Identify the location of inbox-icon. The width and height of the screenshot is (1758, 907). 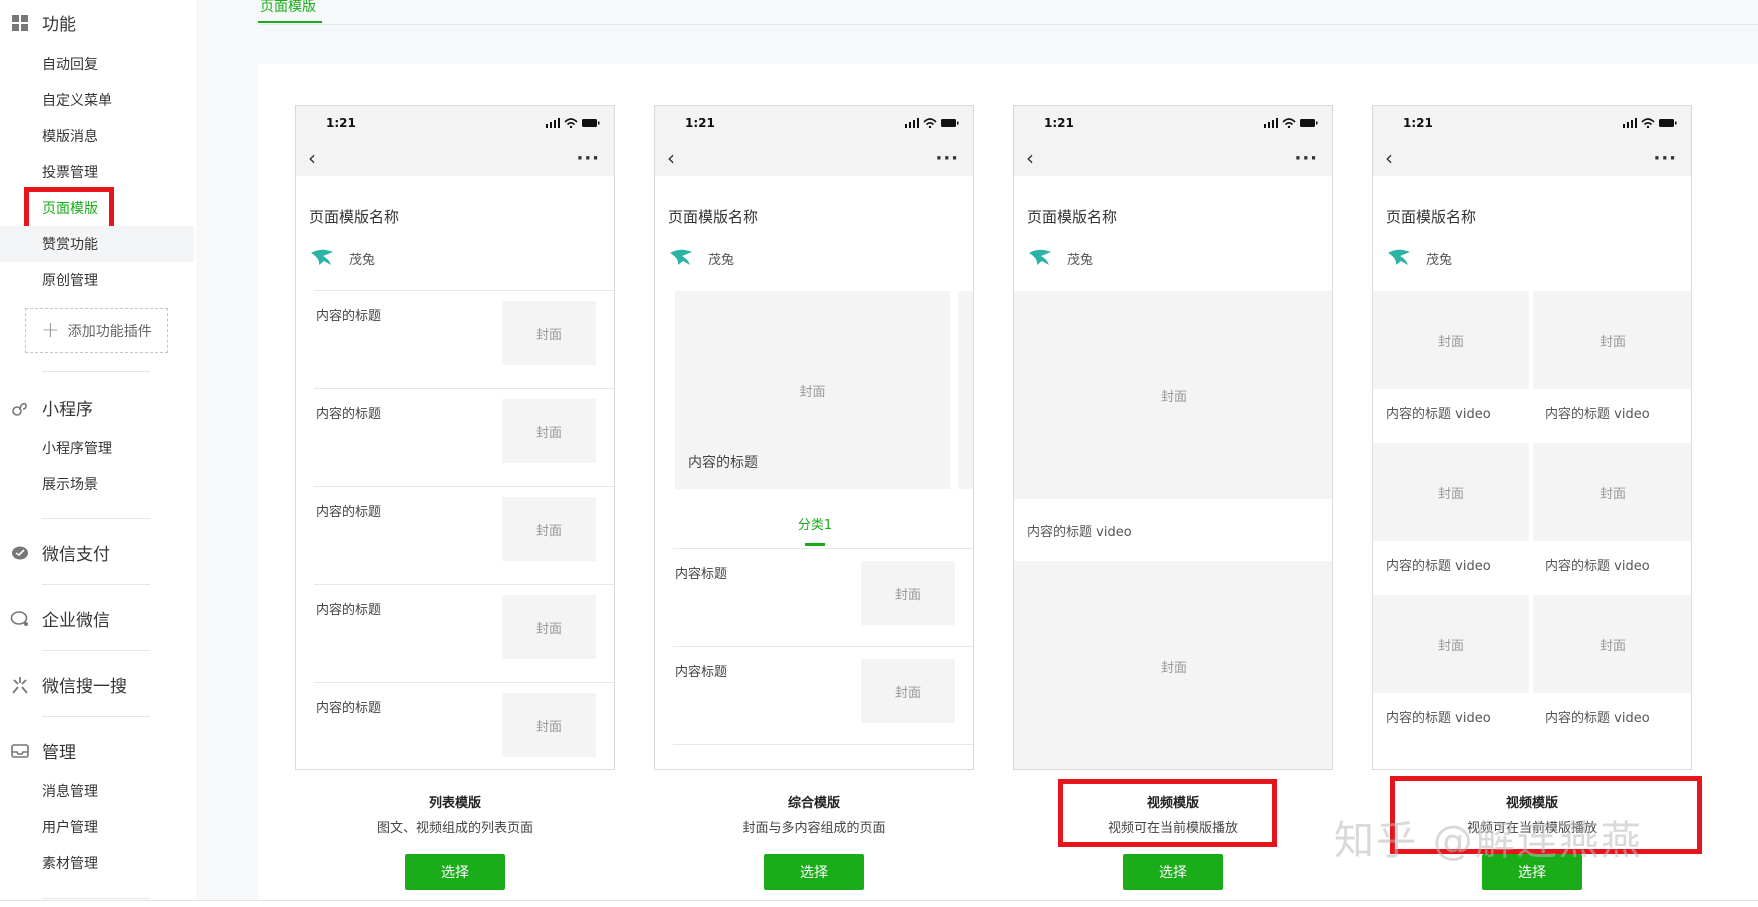
(20, 751).